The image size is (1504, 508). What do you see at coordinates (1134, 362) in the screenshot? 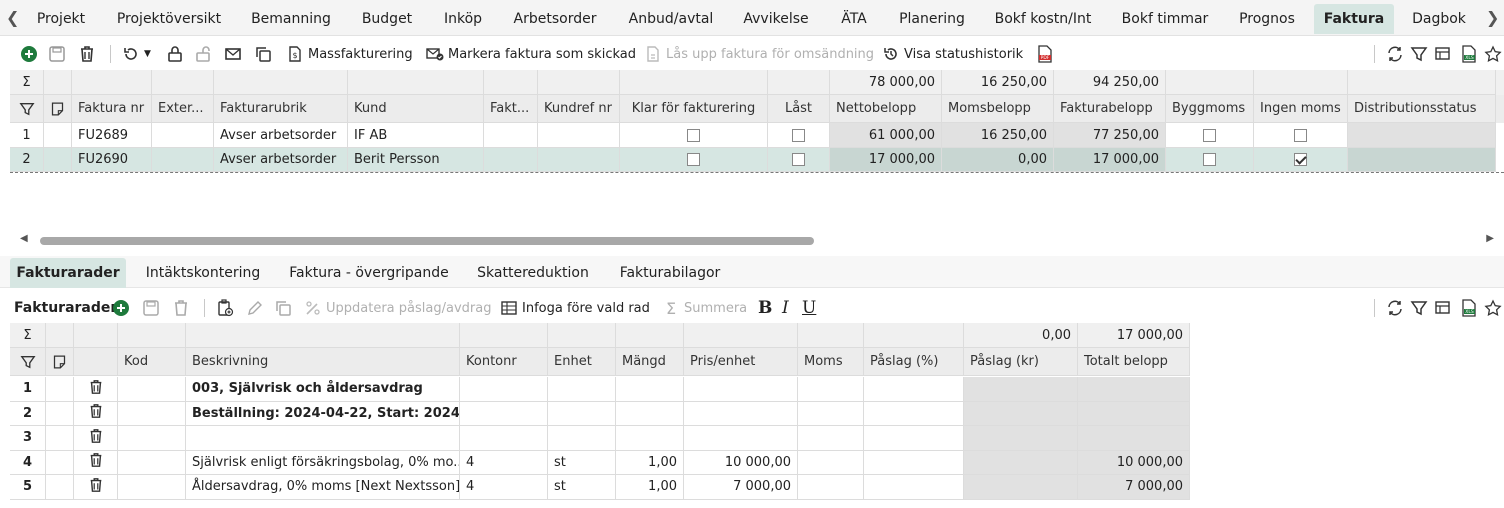
I see `col-totalt-belopp: Totalt belopp` at bounding box center [1134, 362].